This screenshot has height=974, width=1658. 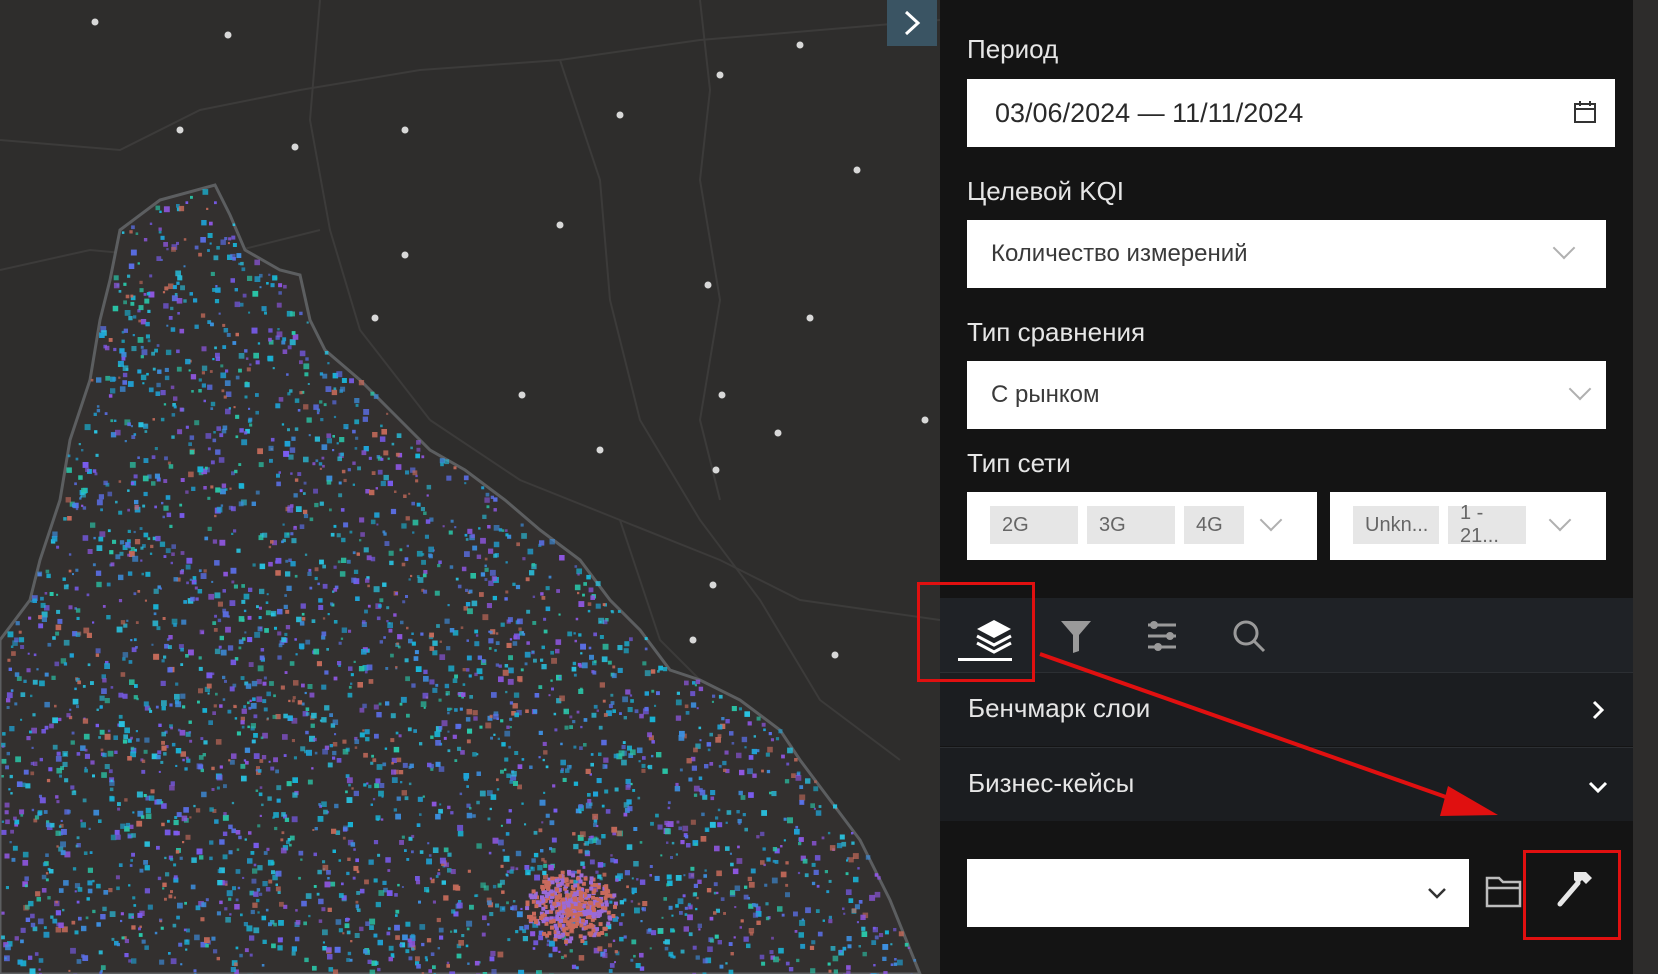 I want to click on build-tool-button, so click(x=1577, y=892).